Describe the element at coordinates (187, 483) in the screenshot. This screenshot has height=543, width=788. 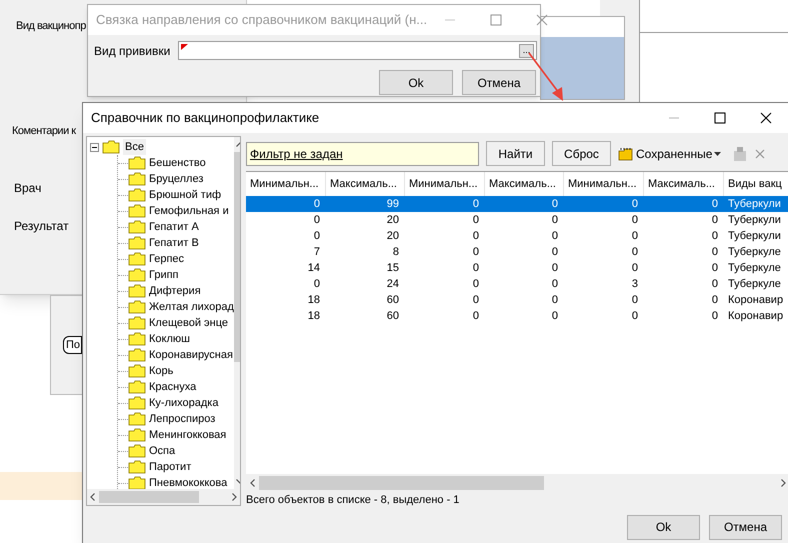
I see `tree-item: Пневмококкова` at that location.